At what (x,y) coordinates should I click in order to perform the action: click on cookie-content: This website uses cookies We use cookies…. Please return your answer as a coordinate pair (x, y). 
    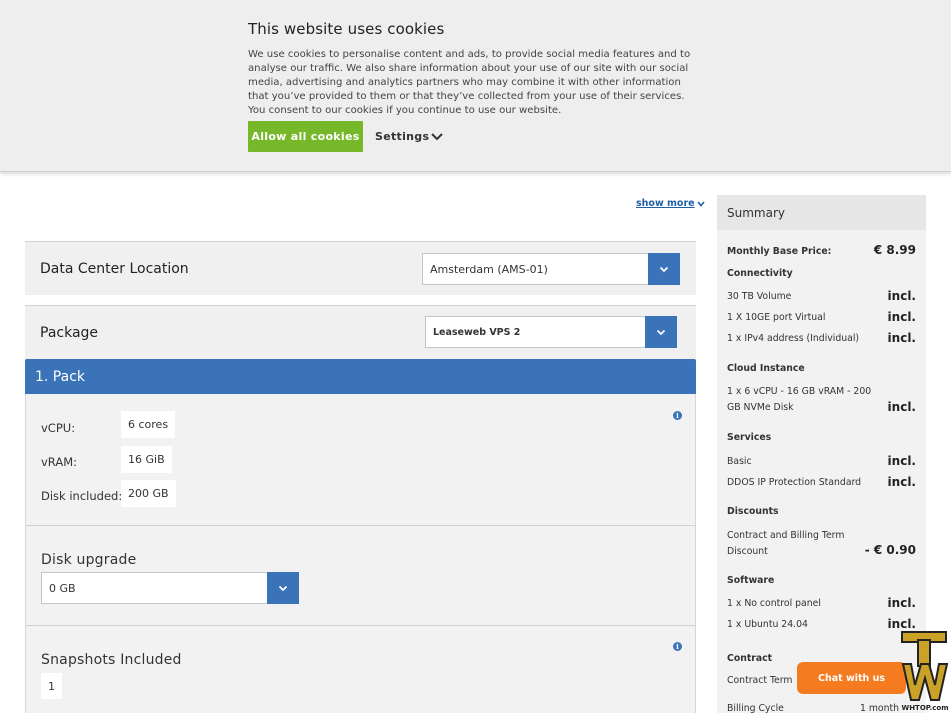
    Looking at the image, I should click on (476, 69).